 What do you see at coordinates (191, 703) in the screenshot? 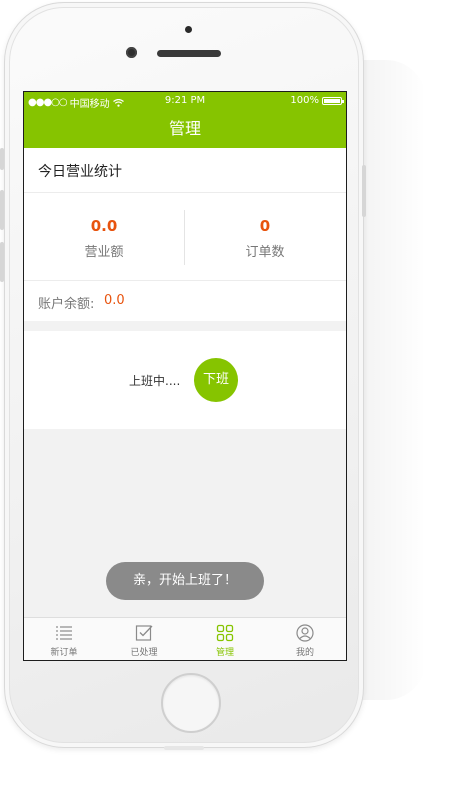
I see `home-button` at bounding box center [191, 703].